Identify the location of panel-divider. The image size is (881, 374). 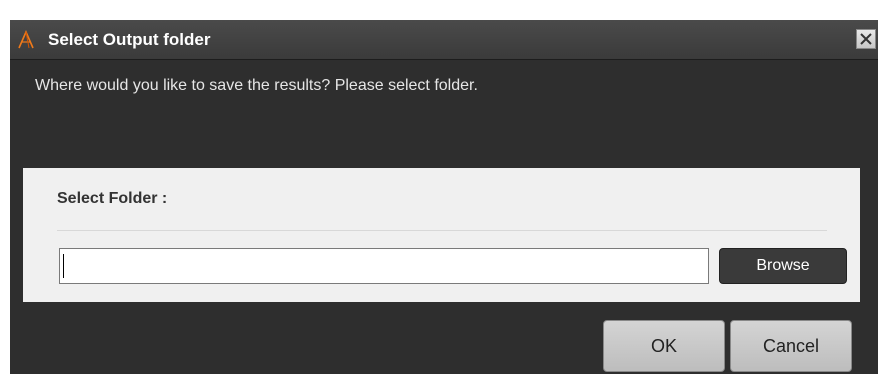
(442, 230).